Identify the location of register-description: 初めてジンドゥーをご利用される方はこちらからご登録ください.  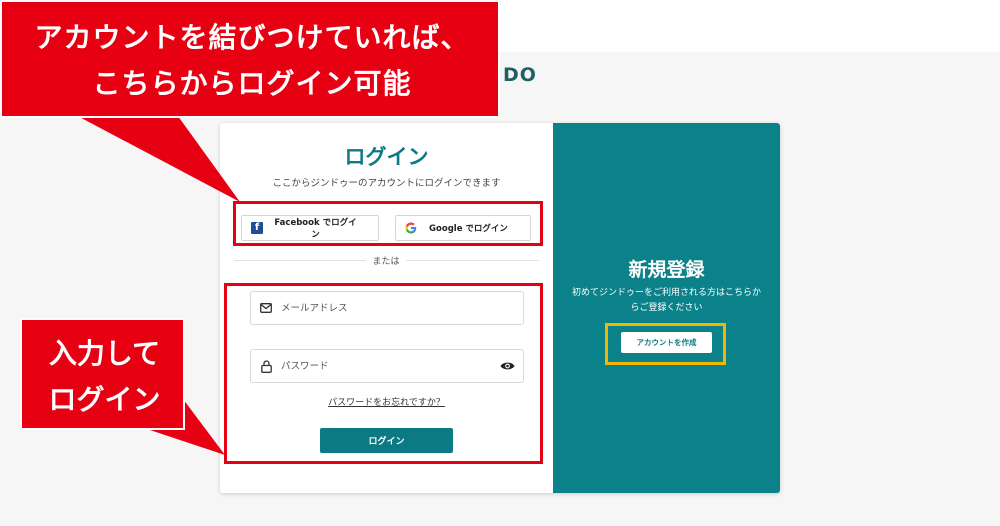
(666, 300).